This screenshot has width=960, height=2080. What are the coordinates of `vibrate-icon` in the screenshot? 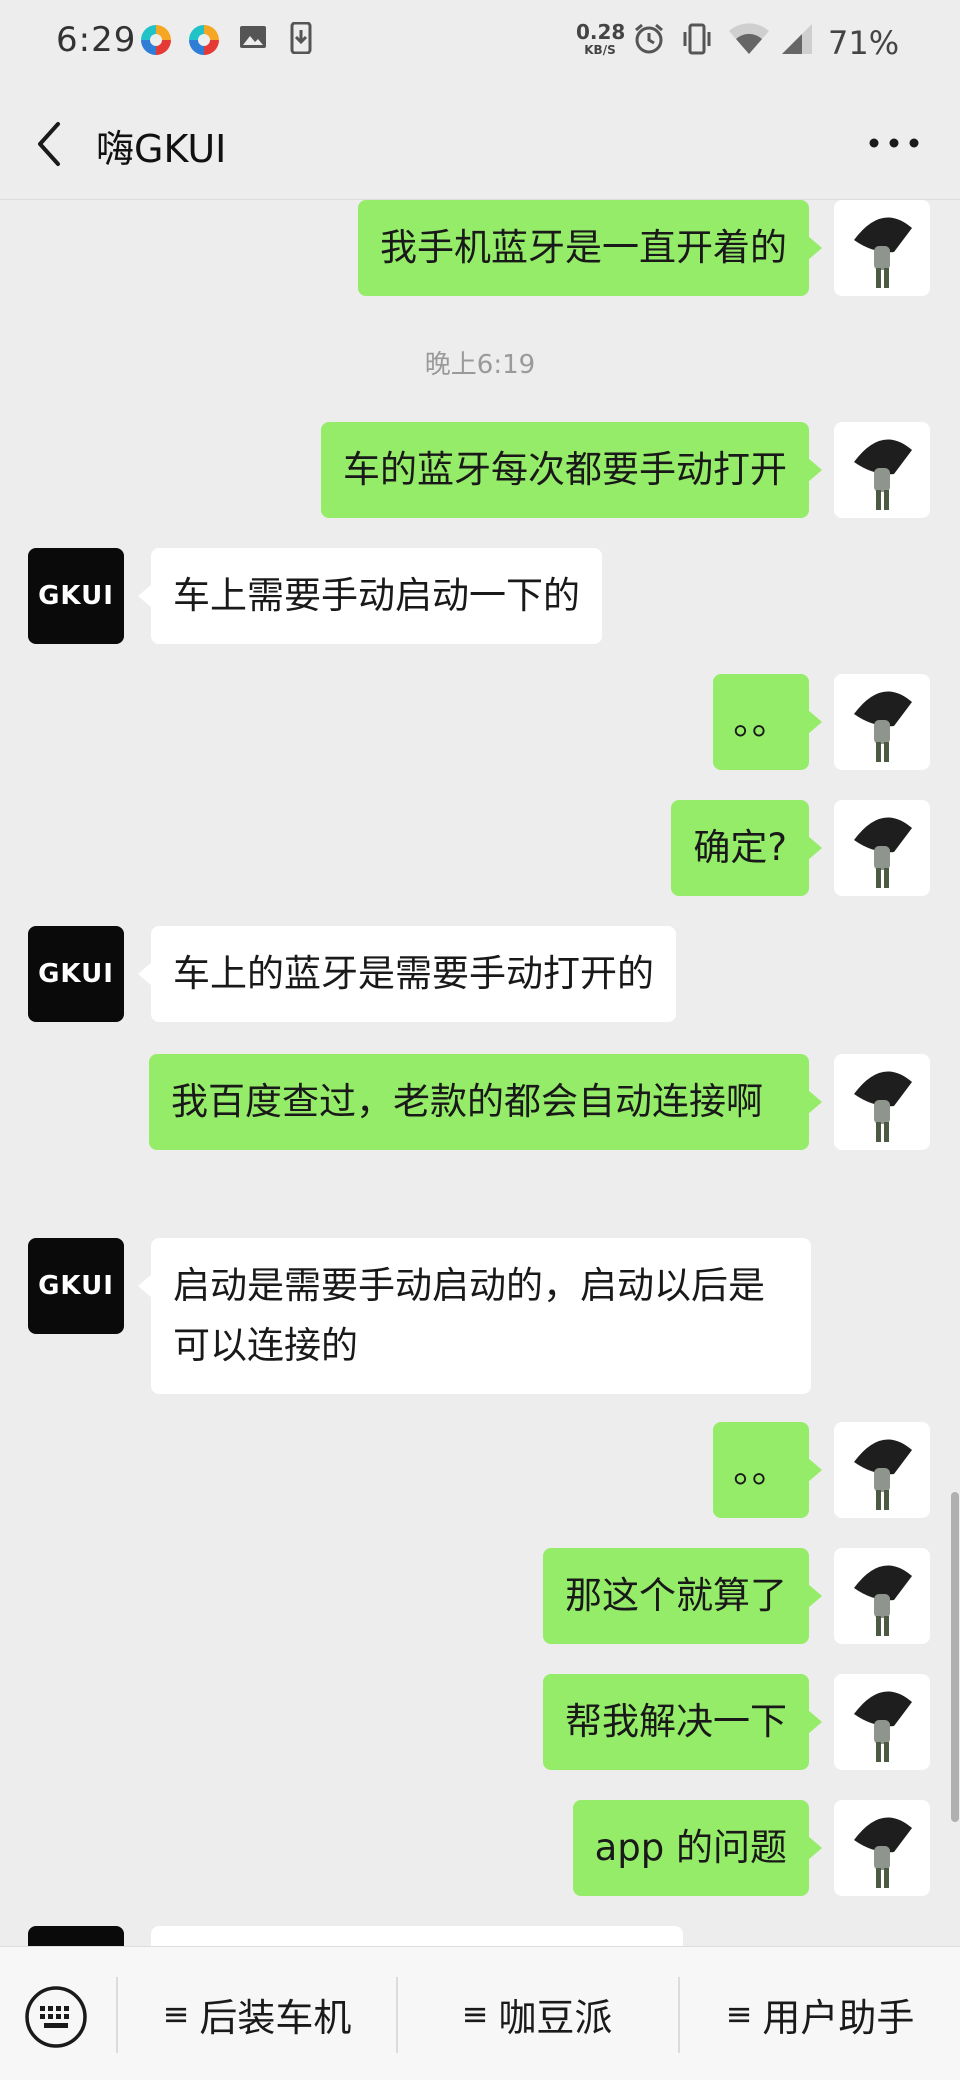 It's located at (697, 39).